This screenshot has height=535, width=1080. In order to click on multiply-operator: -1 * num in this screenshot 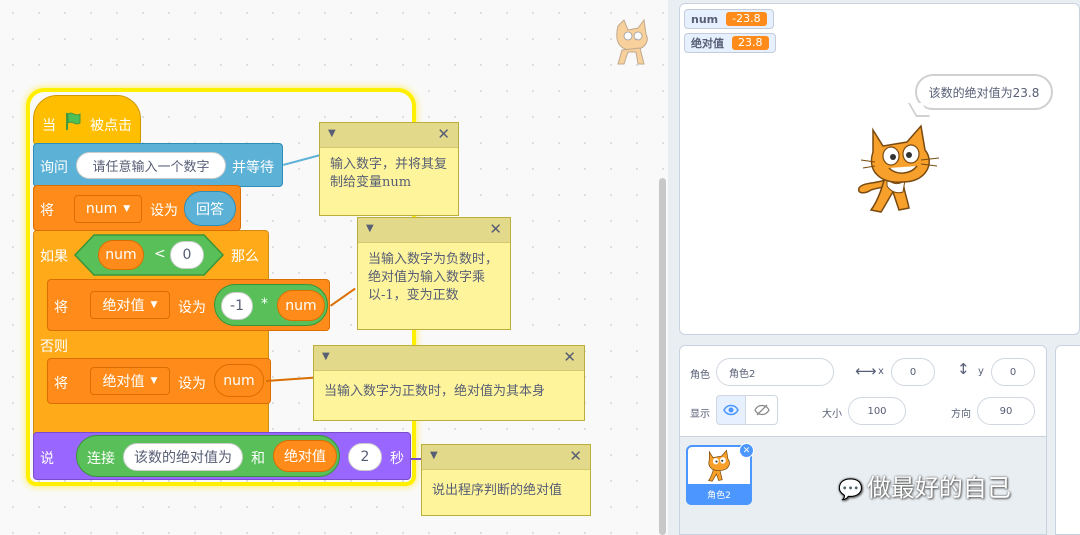, I will do `click(271, 305)`.